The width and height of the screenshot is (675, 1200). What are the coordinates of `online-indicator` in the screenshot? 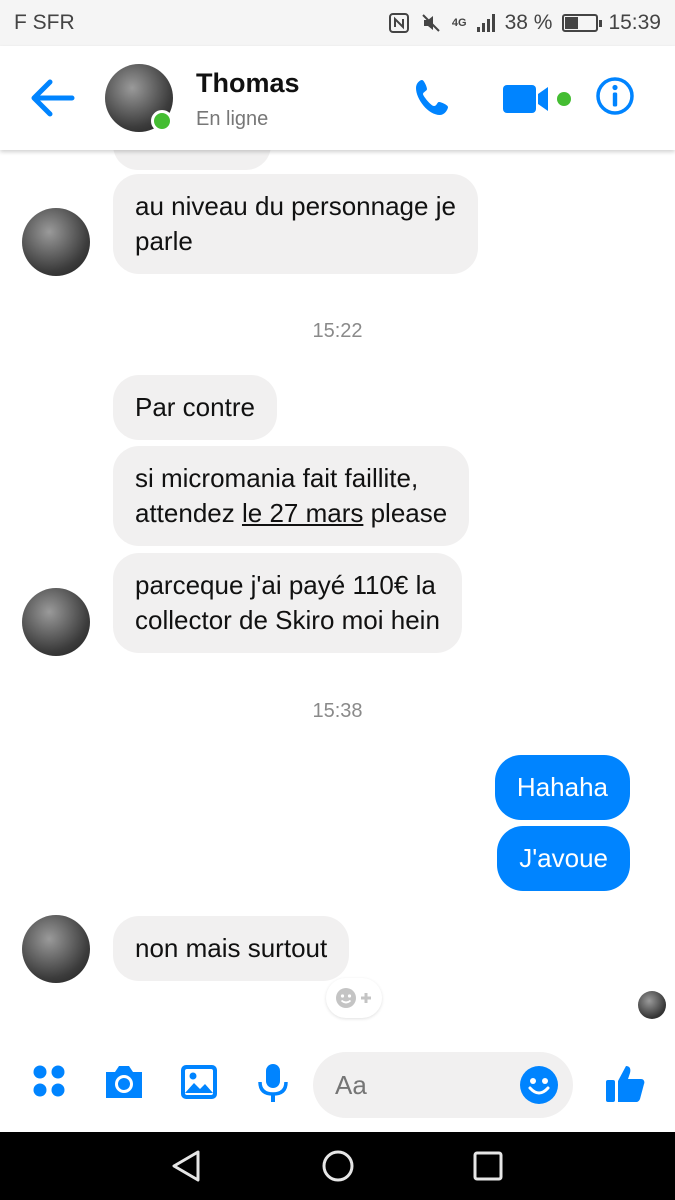 It's located at (162, 121).